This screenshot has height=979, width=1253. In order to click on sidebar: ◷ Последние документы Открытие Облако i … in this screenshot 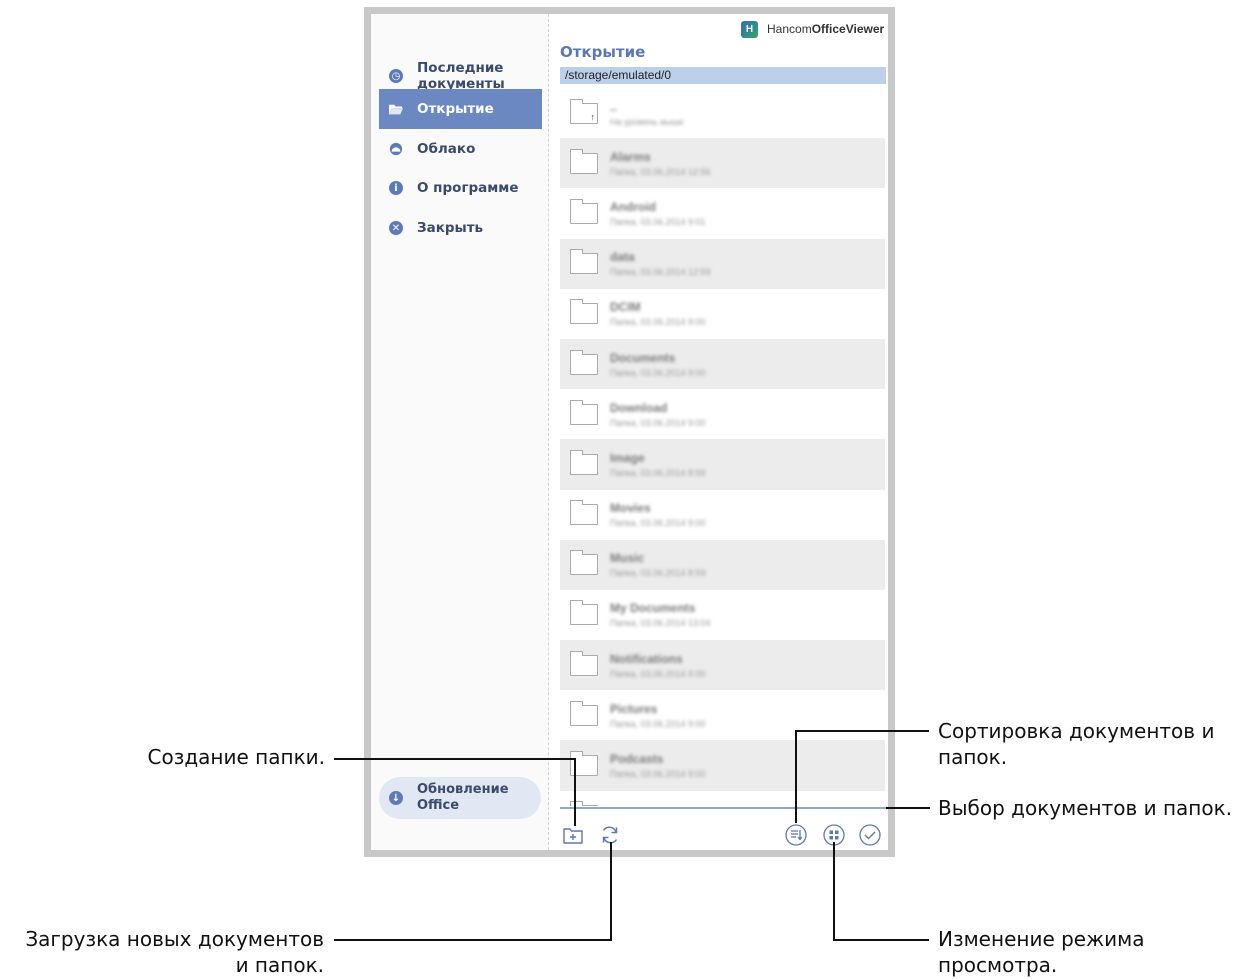, I will do `click(460, 432)`.